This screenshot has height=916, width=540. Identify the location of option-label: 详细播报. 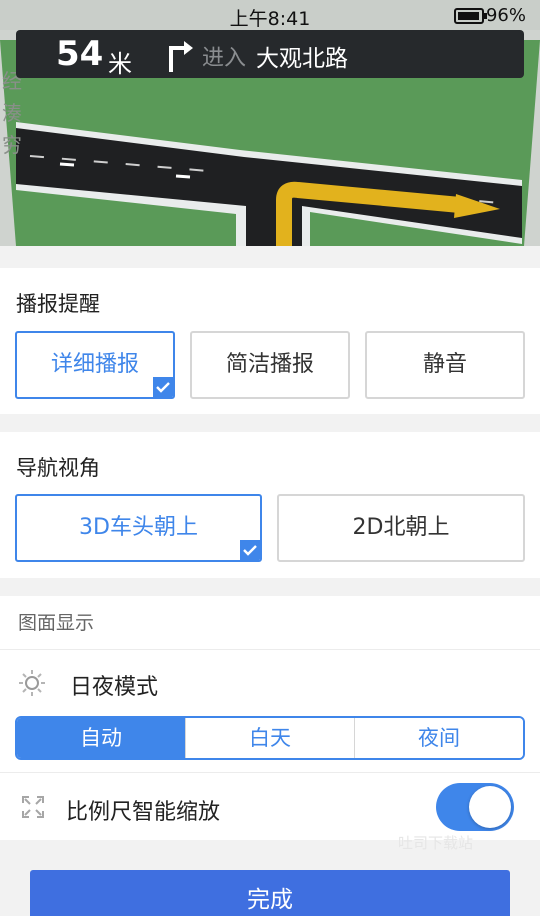
(94, 364).